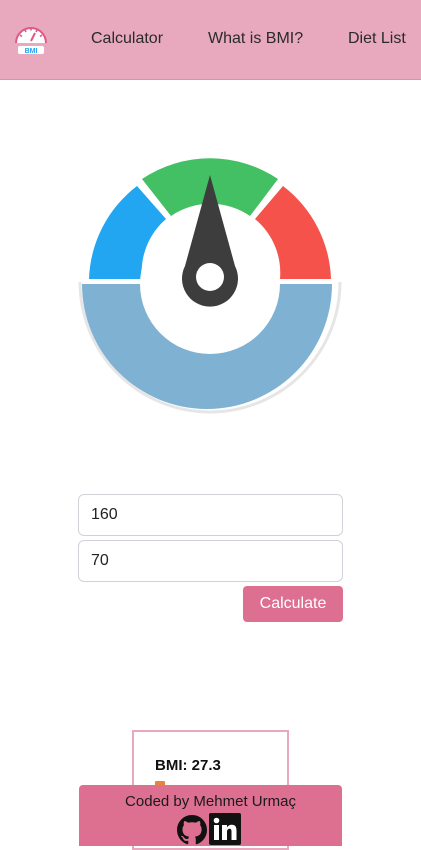  Describe the element at coordinates (192, 830) in the screenshot. I see `github-icon` at that location.